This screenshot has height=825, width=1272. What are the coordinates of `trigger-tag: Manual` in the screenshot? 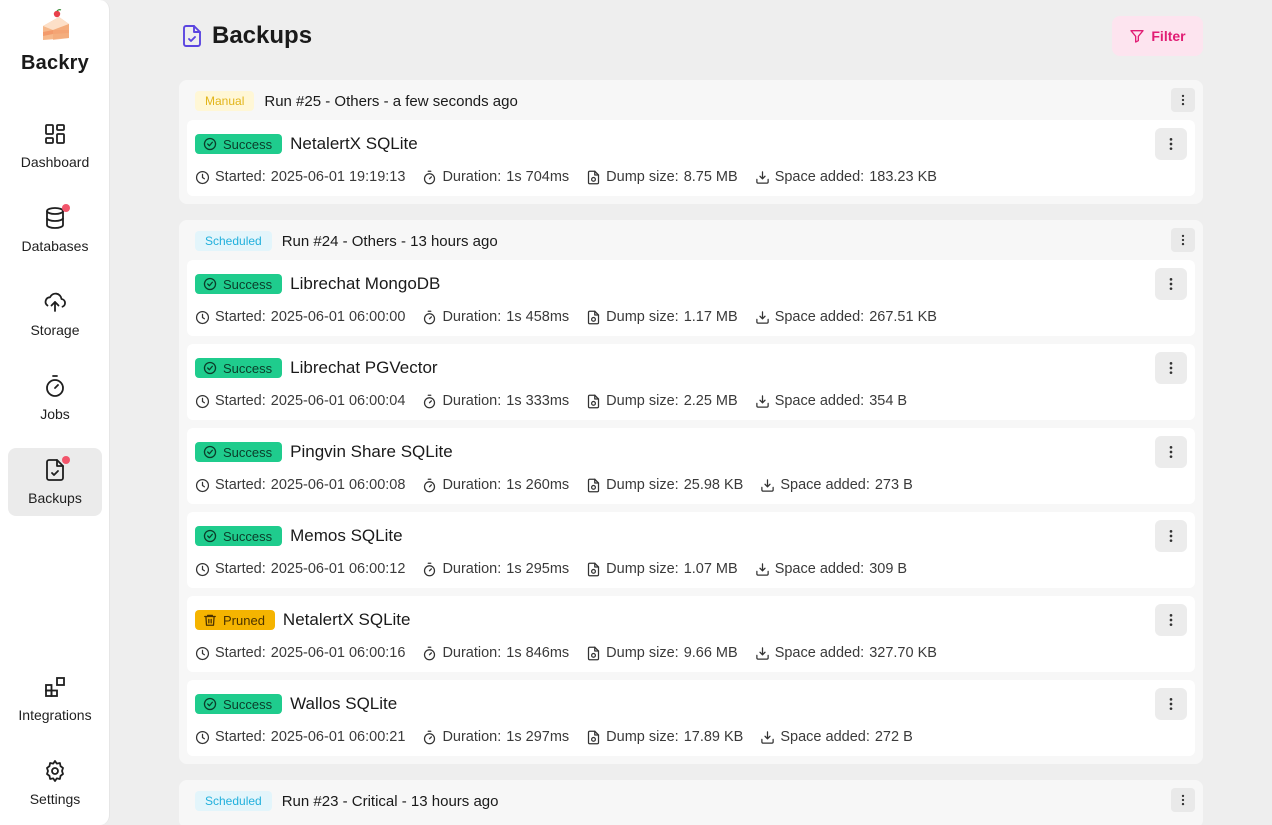 It's located at (225, 101).